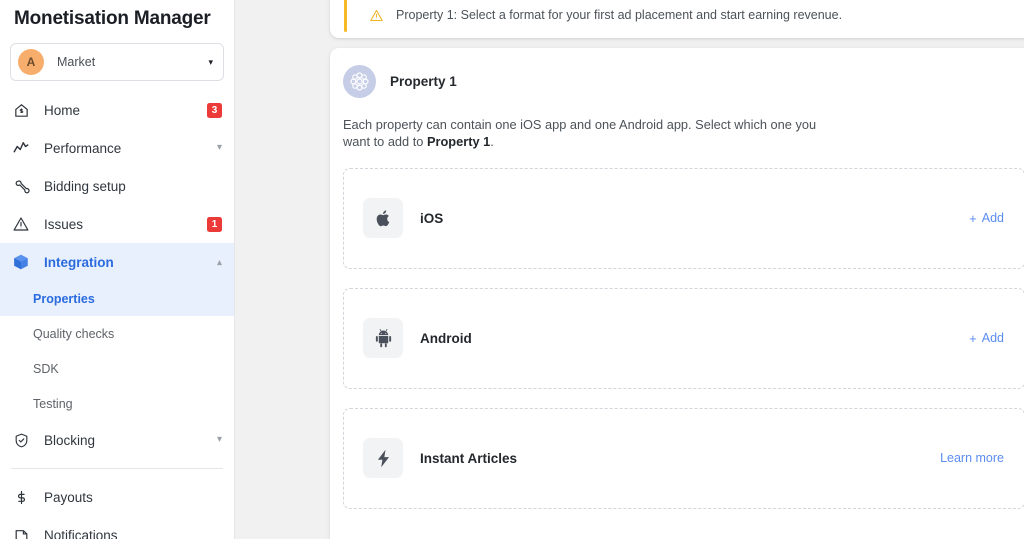 The height and width of the screenshot is (539, 1024). What do you see at coordinates (117, 224) in the screenshot?
I see `sidebar-item-issues: Issues 1` at bounding box center [117, 224].